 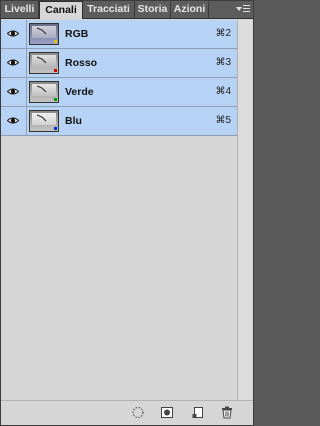 I want to click on channel-name: Blu, so click(x=73, y=121).